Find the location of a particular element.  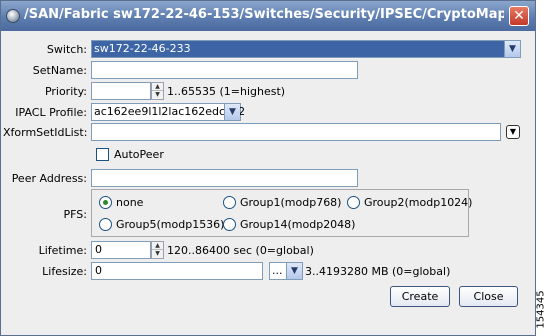

ipacl-profile-label: IPACL Profile: is located at coordinates (51, 112).